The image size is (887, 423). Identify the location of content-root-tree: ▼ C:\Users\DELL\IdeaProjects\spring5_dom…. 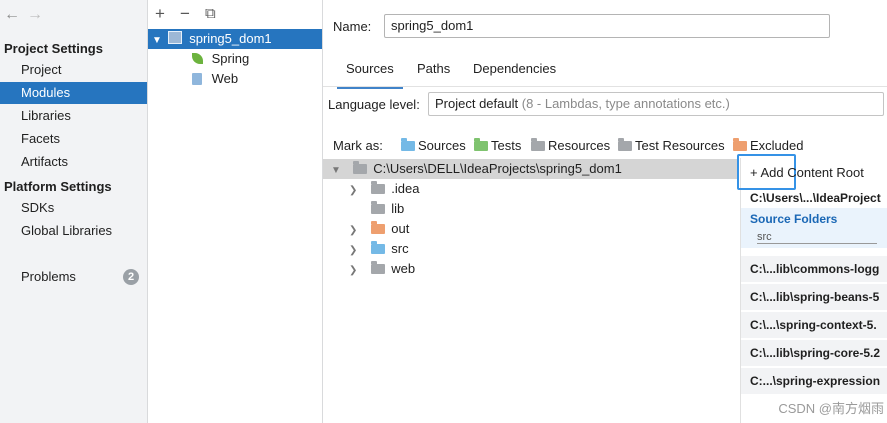
(530, 219).